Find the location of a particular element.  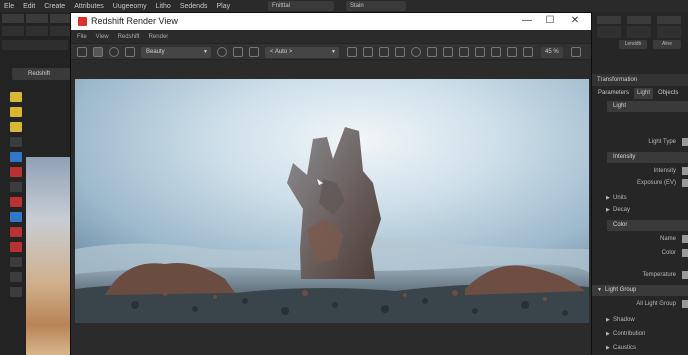

compare-icon is located at coordinates (496, 52).